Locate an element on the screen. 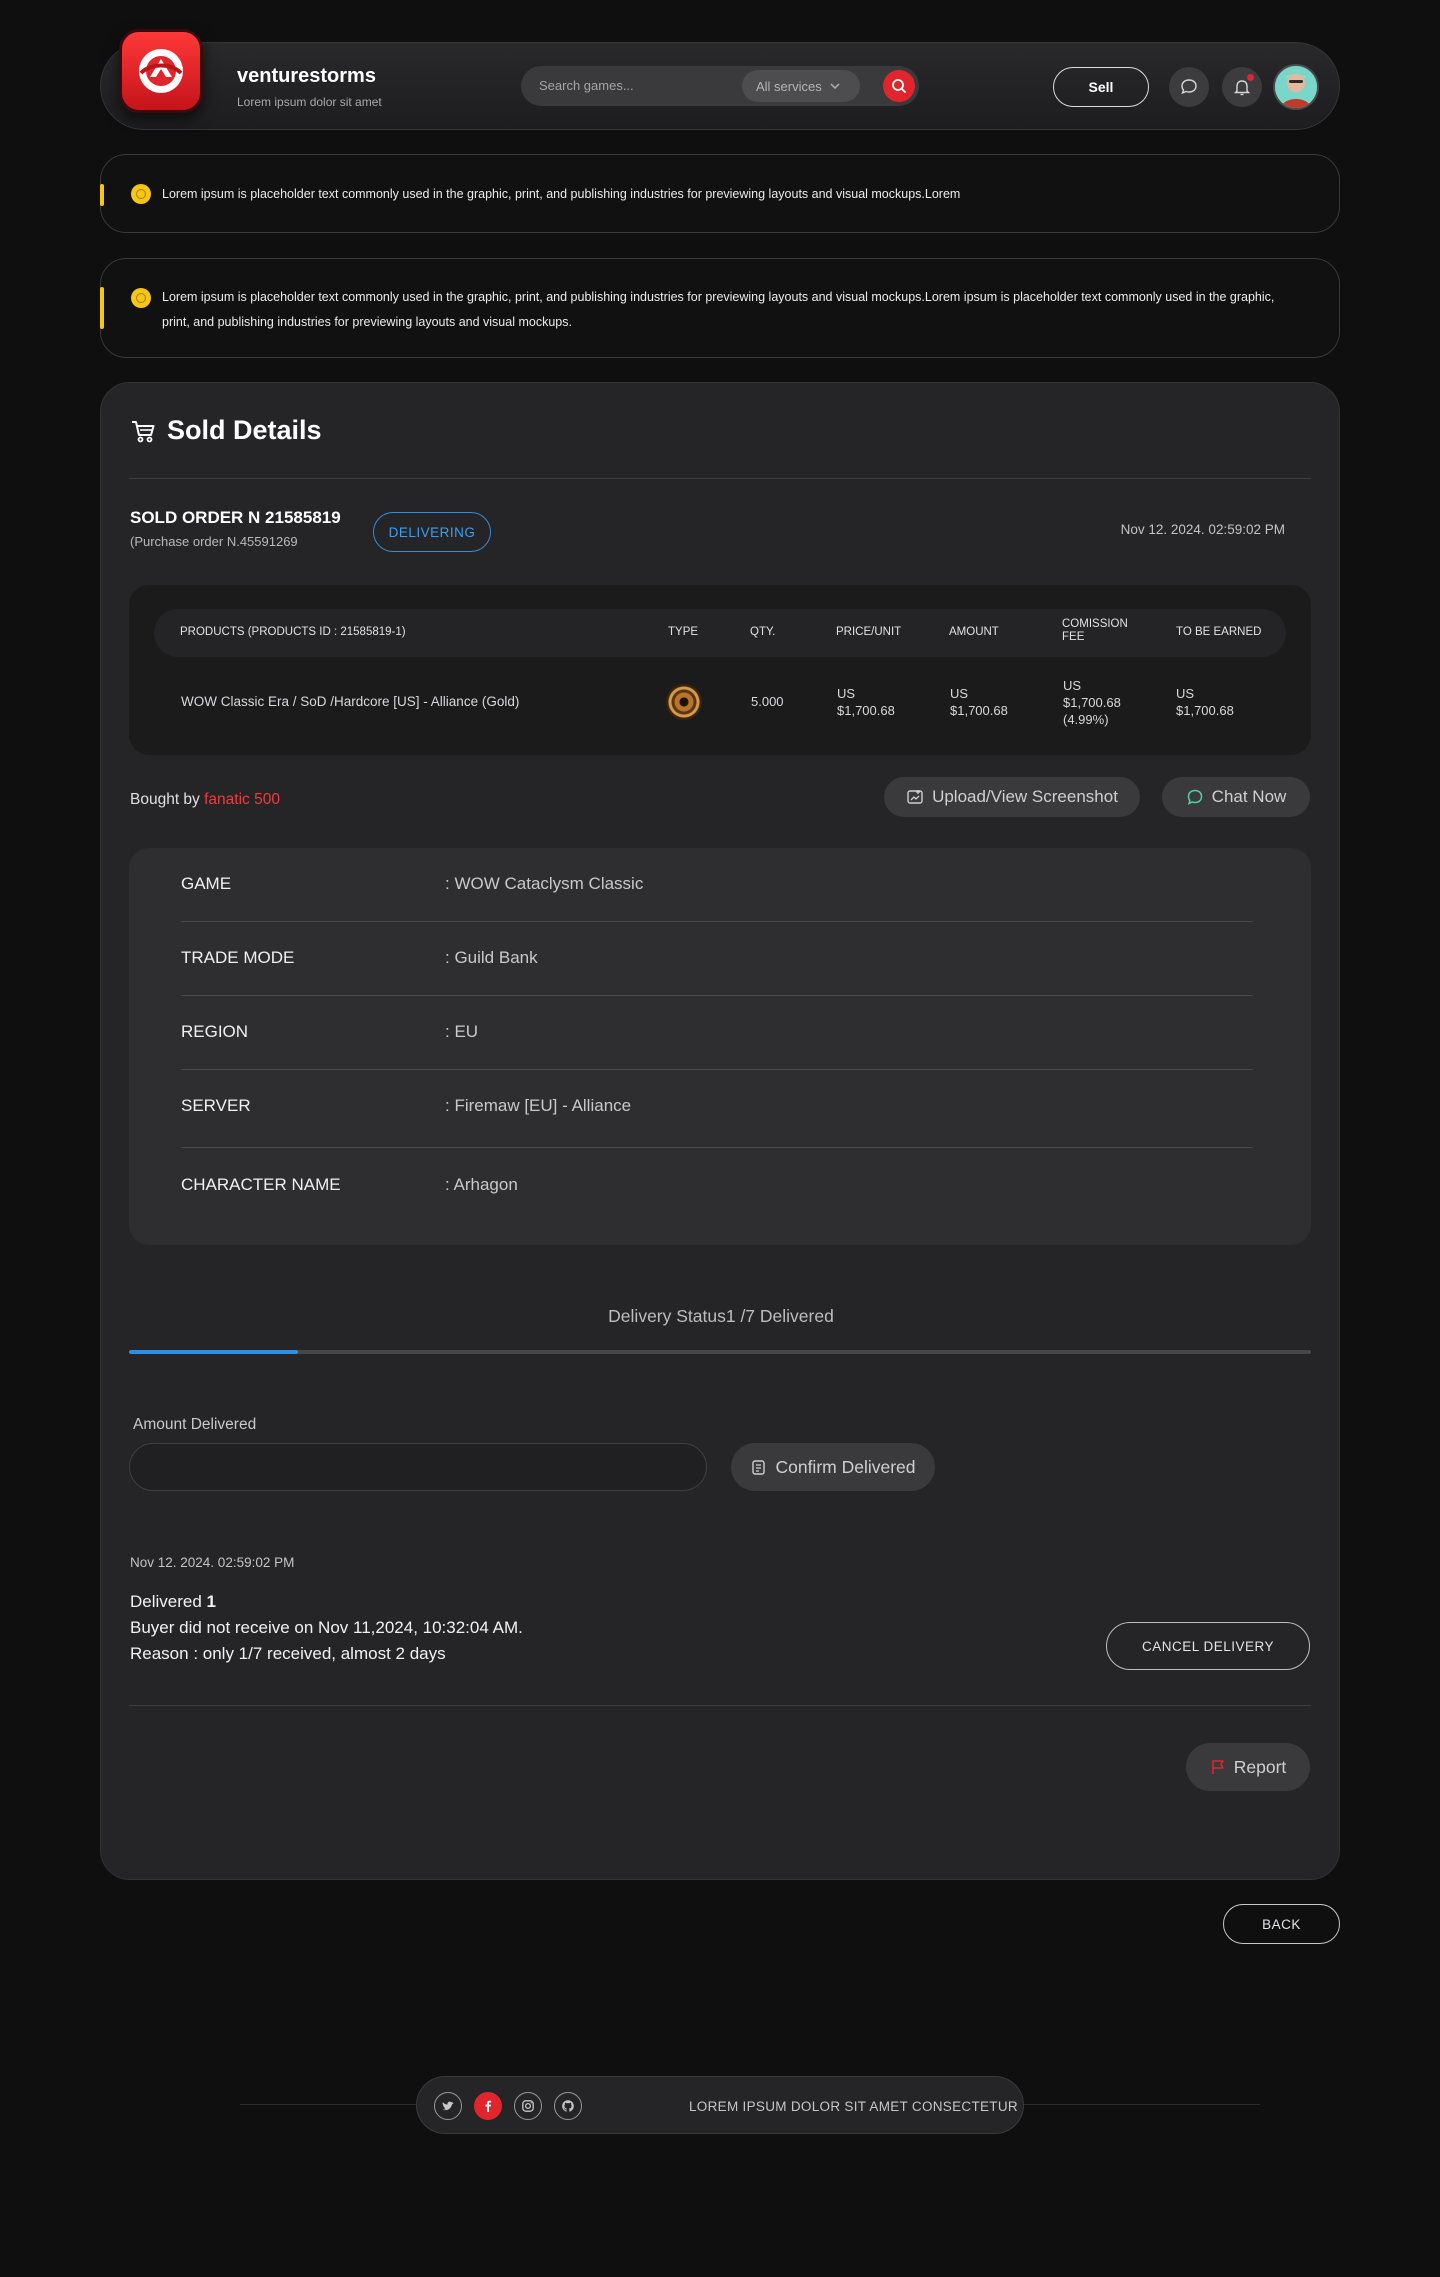 This screenshot has width=1440, height=2277. detail-key: SERVER is located at coordinates (216, 1105).